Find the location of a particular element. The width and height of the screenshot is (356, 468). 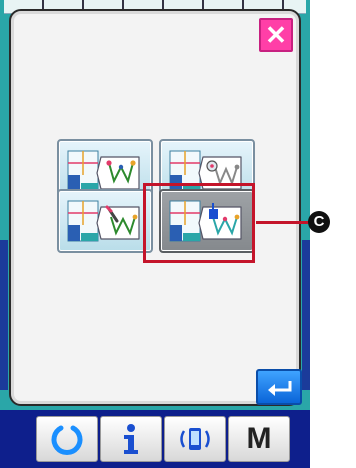

communication-icon is located at coordinates (195, 439).